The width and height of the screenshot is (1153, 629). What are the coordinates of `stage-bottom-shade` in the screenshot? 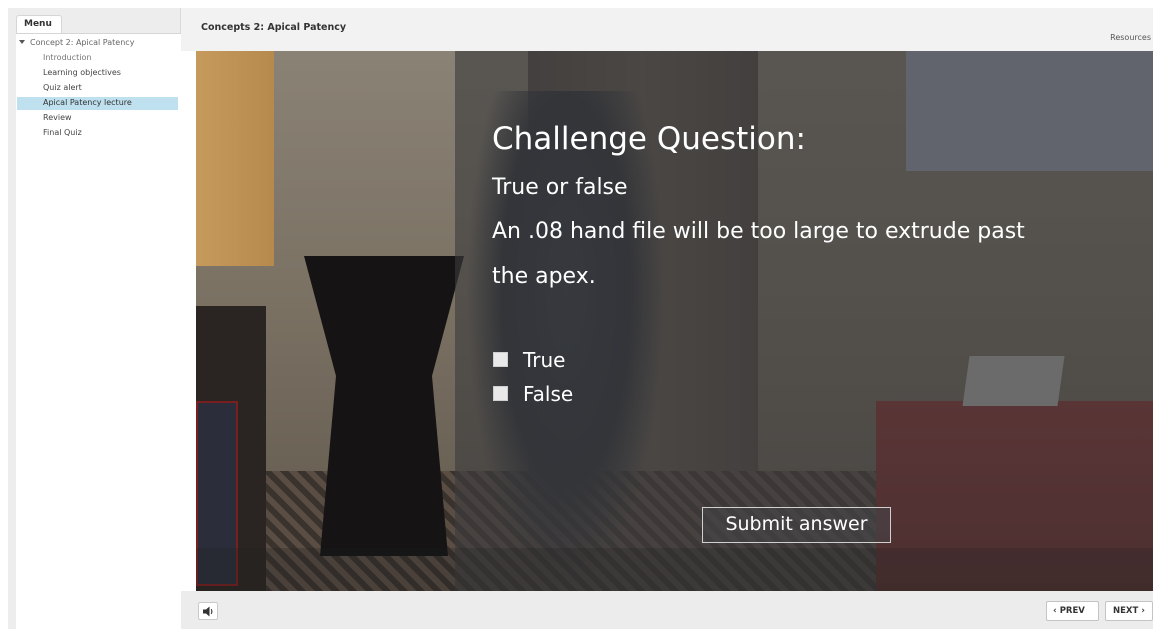 It's located at (674, 569).